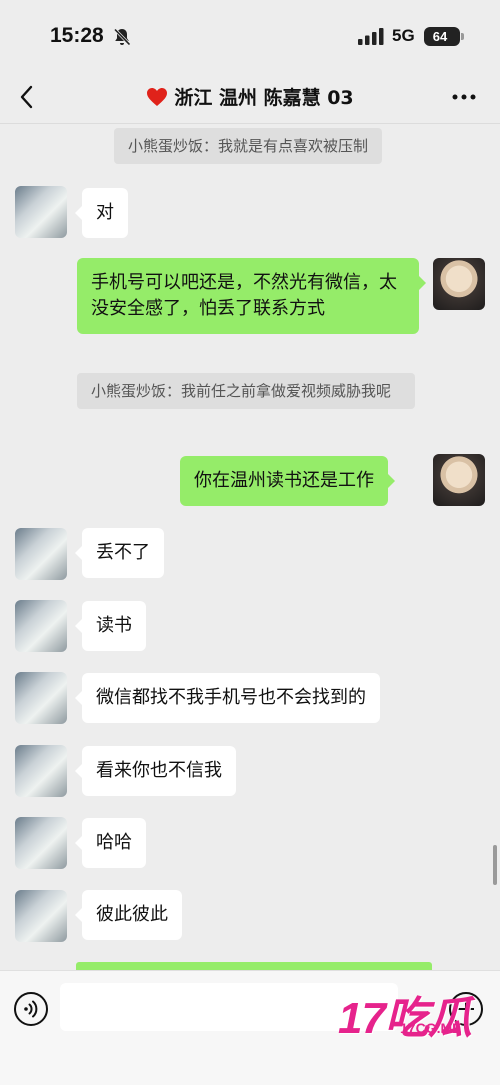 The image size is (500, 1085). I want to click on signal-icon, so click(371, 36).